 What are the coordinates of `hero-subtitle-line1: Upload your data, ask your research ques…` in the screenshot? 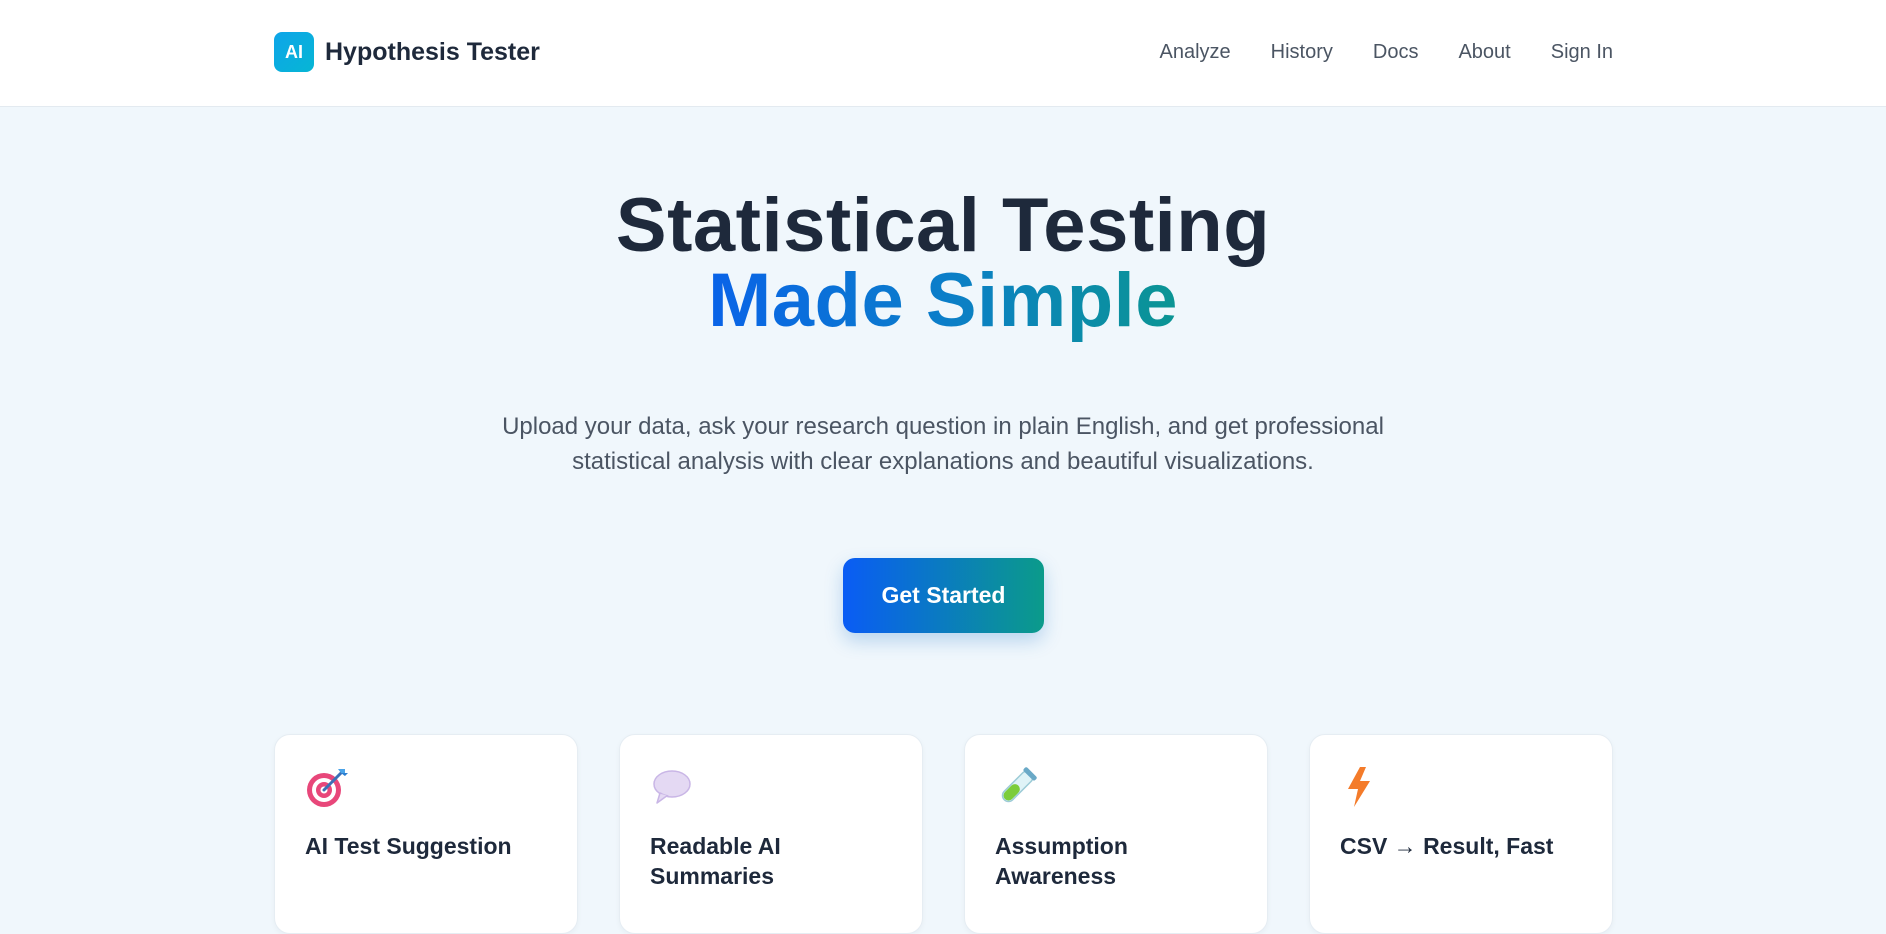 It's located at (943, 426).